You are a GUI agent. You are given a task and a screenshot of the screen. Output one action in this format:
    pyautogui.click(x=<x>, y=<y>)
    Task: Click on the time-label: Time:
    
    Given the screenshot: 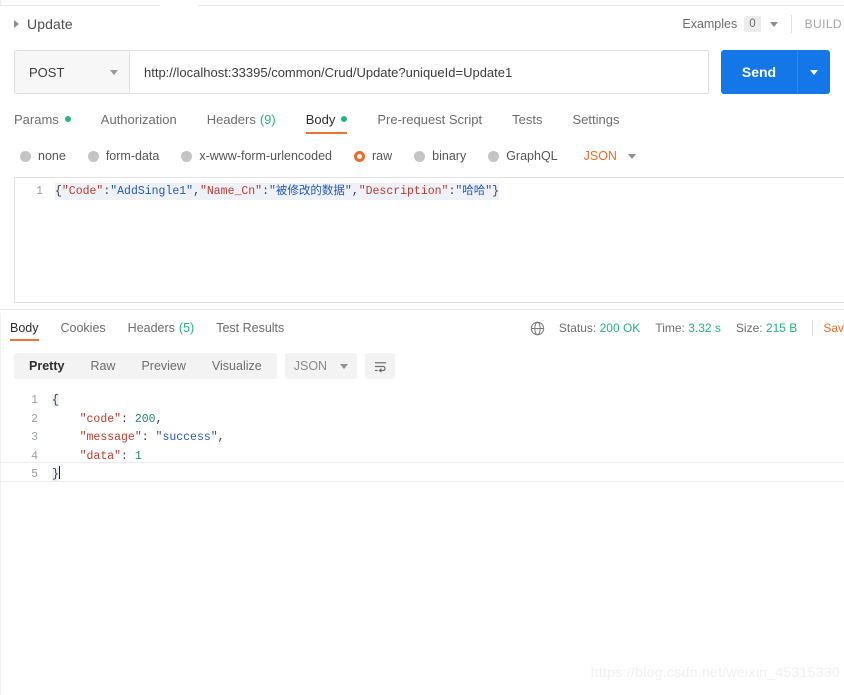 What is the action you would take?
    pyautogui.click(x=670, y=328)
    